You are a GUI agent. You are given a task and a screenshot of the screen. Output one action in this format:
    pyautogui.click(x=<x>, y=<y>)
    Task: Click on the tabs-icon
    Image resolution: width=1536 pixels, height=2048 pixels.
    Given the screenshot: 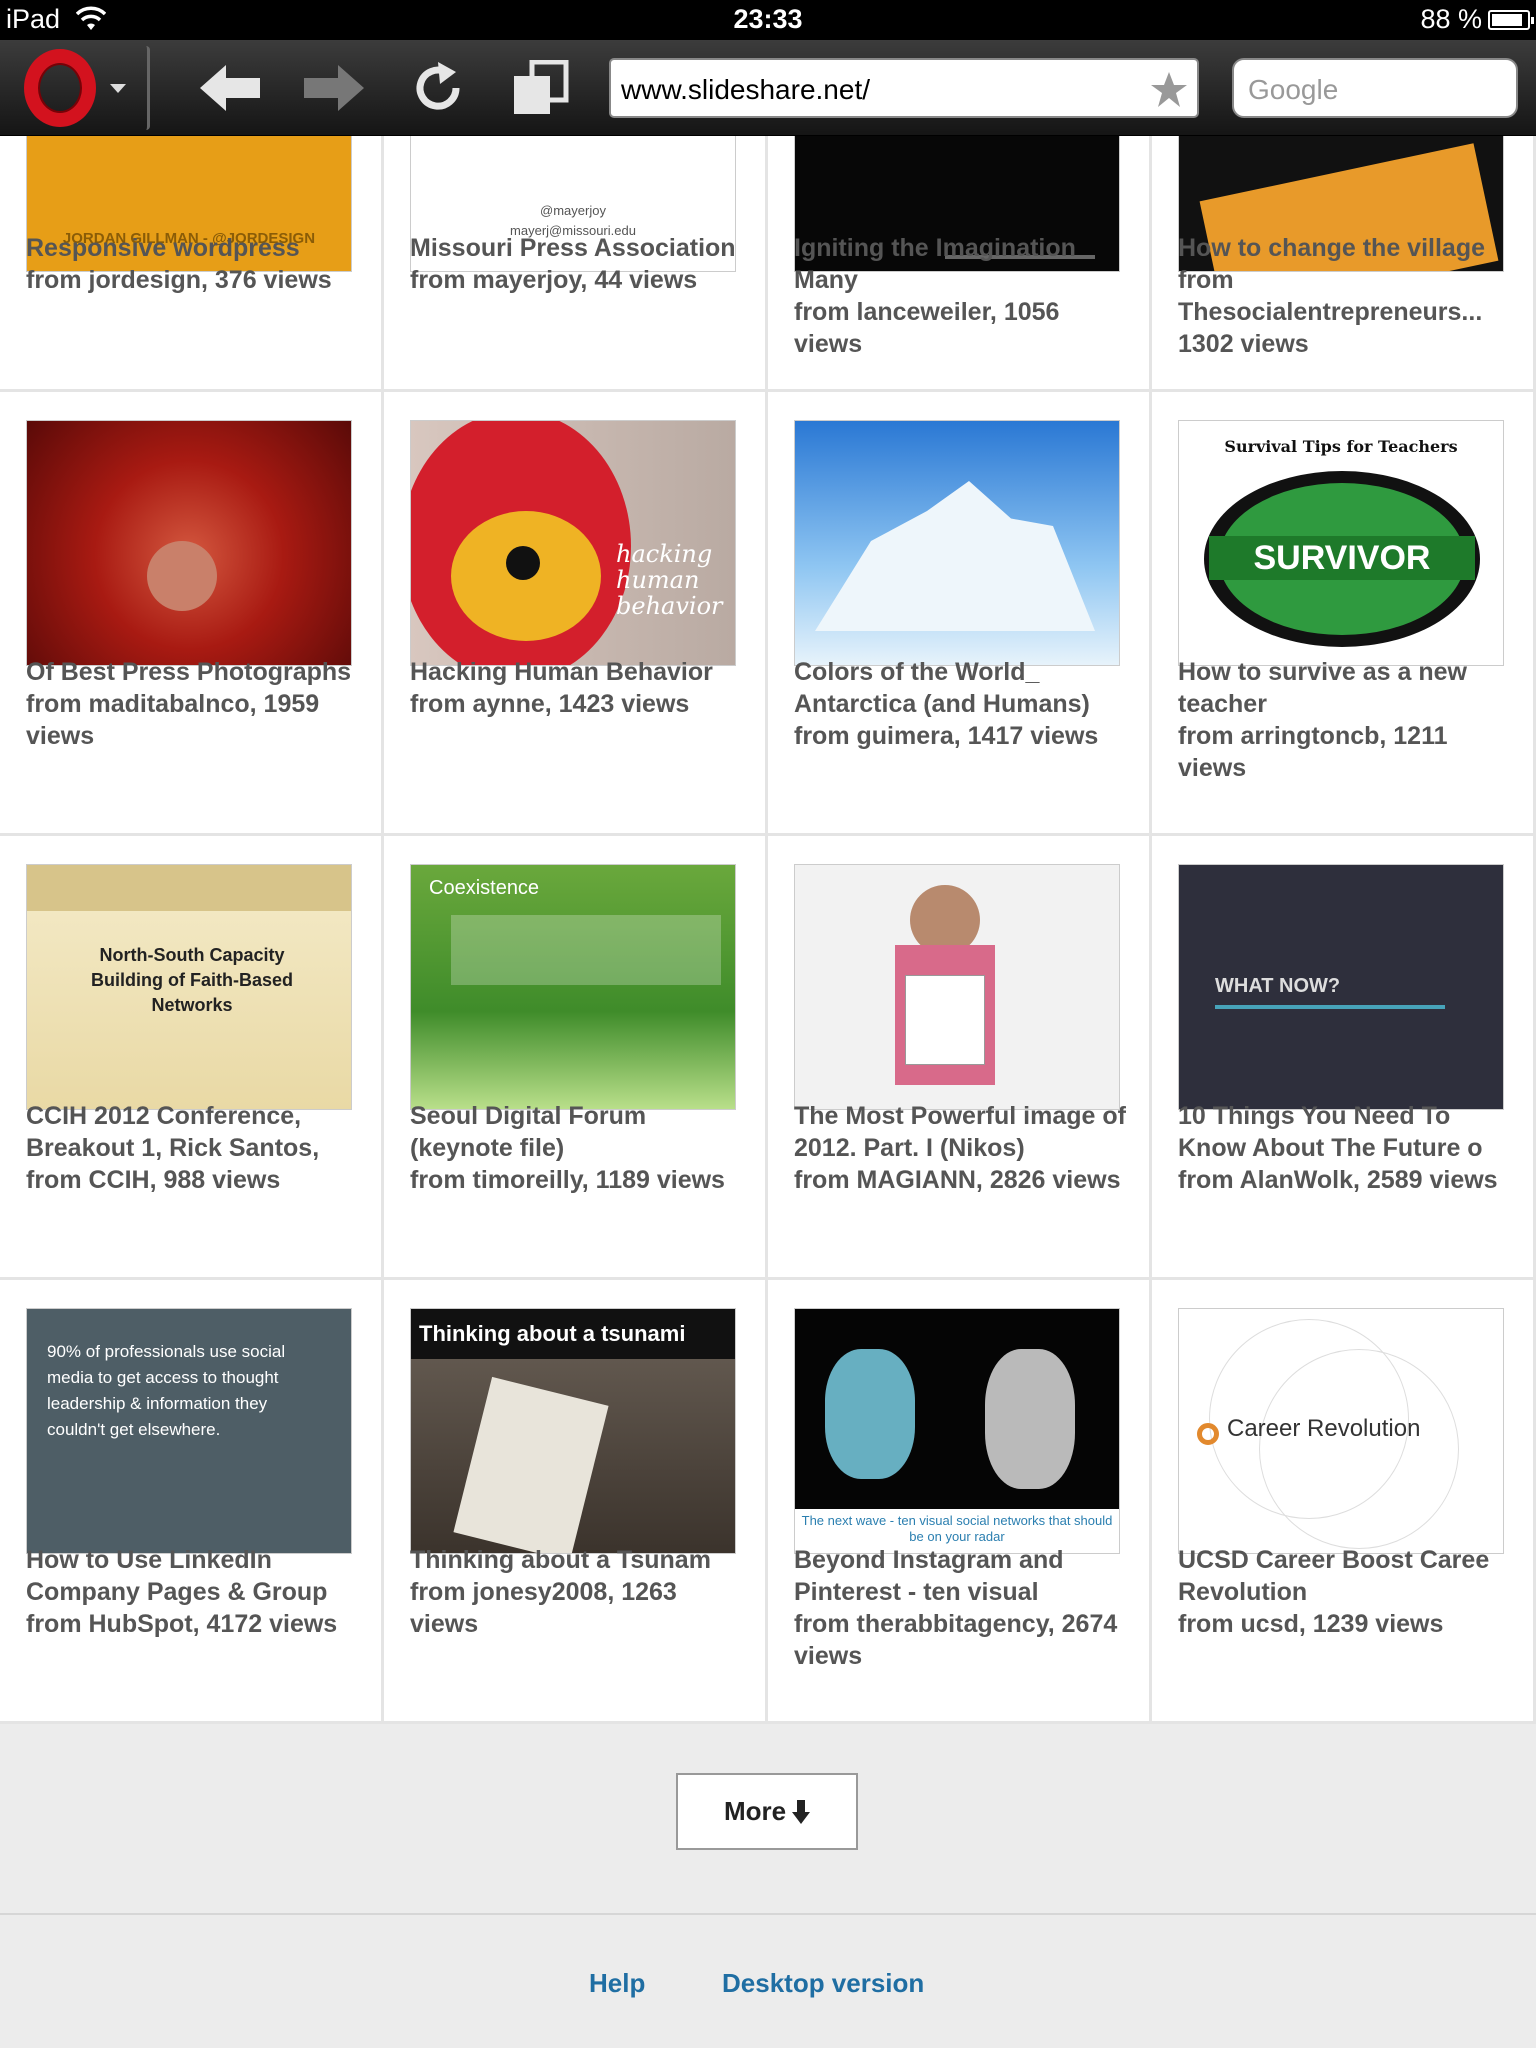 What is the action you would take?
    pyautogui.click(x=541, y=87)
    